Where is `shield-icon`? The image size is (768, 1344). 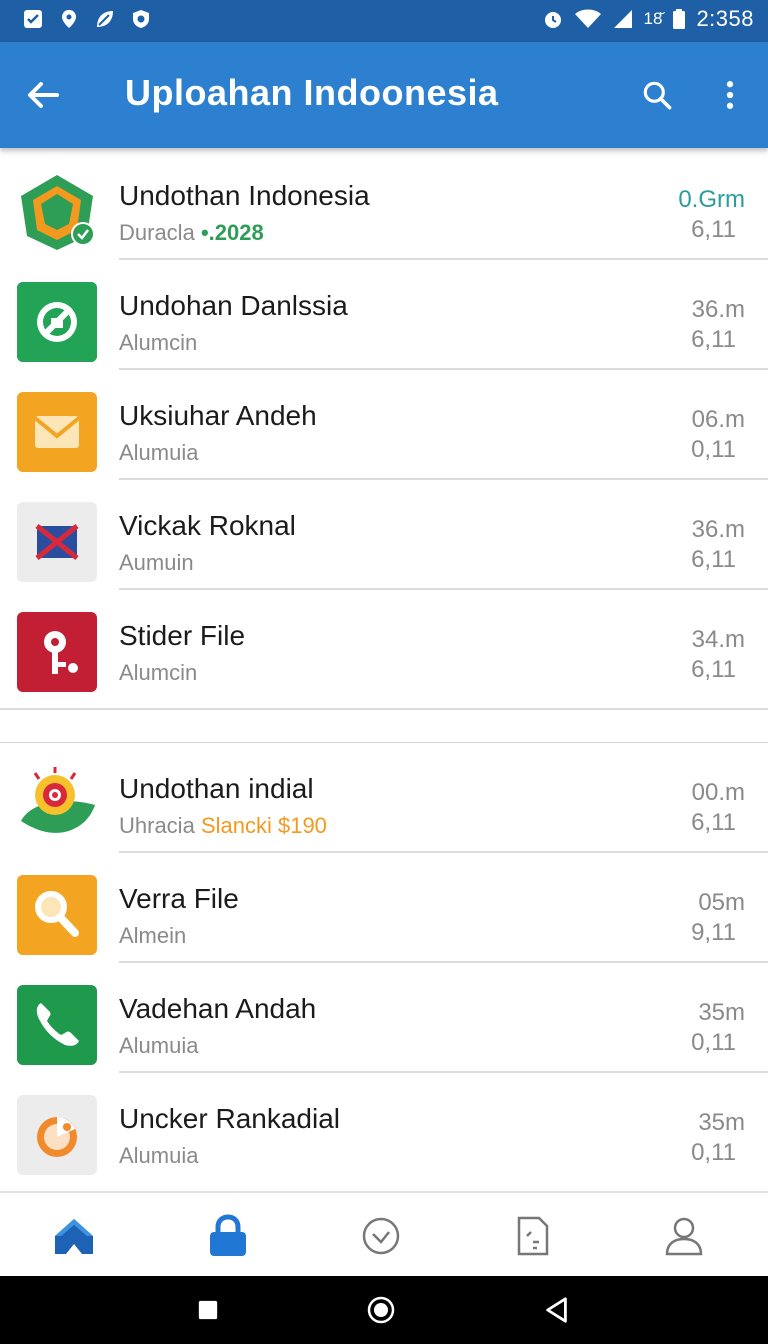 shield-icon is located at coordinates (141, 19).